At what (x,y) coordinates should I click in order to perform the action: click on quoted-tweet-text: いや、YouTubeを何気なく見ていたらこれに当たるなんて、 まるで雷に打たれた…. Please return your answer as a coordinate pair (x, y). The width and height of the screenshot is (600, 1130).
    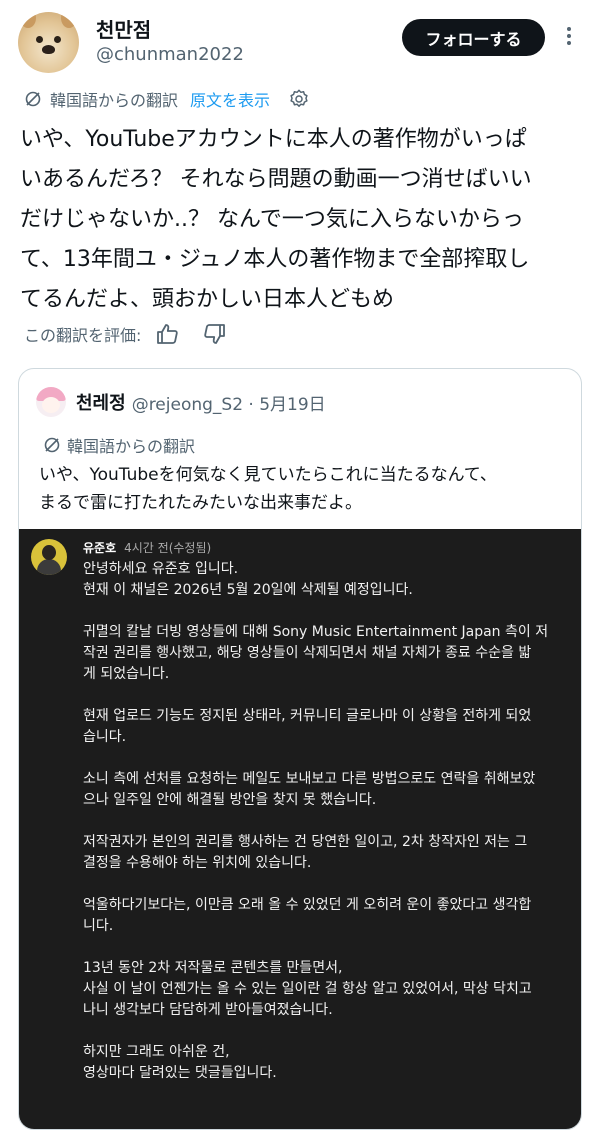
    Looking at the image, I should click on (304, 489).